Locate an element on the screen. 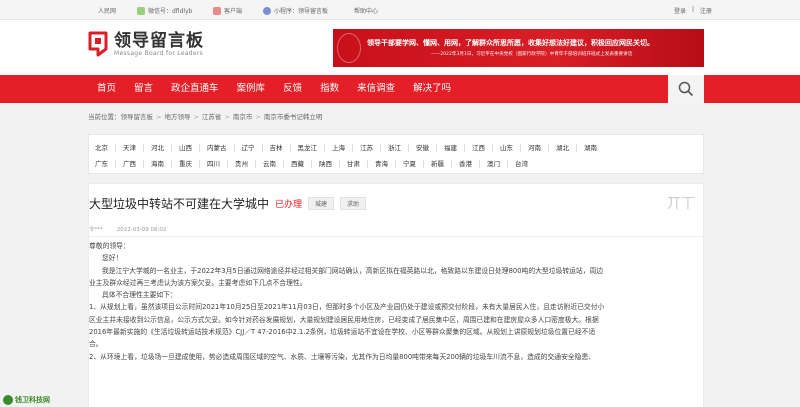 This screenshot has height=407, width=800. message-meta: 令*** 2022-03-09 08:02 is located at coordinates (127, 229).